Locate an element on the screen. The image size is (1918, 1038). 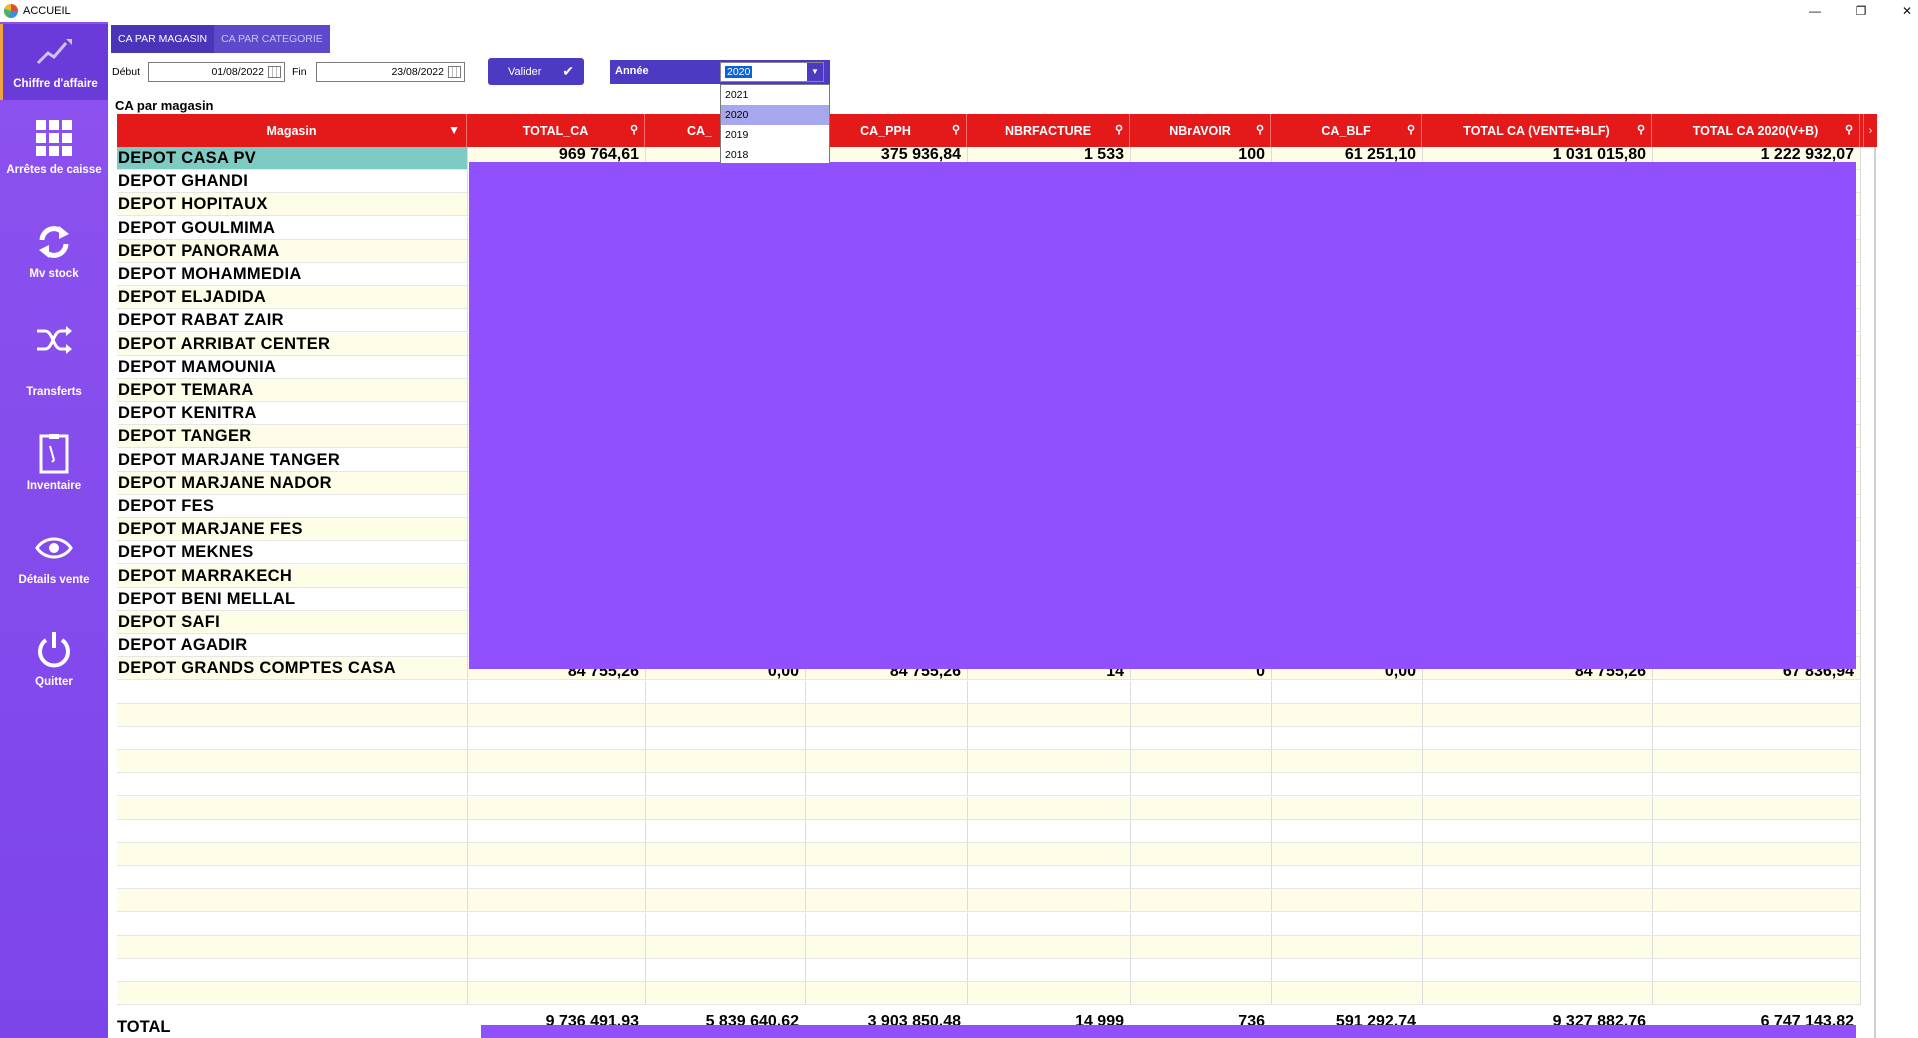
chevron-down-icon: ▼ is located at coordinates (815, 72).